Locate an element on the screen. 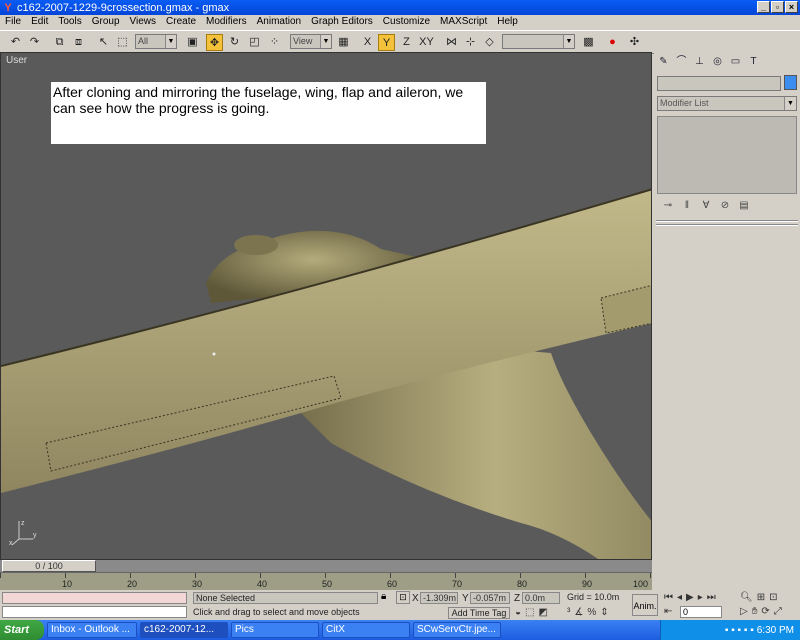  menu-graph-editors: Graph Editors is located at coordinates (342, 22).